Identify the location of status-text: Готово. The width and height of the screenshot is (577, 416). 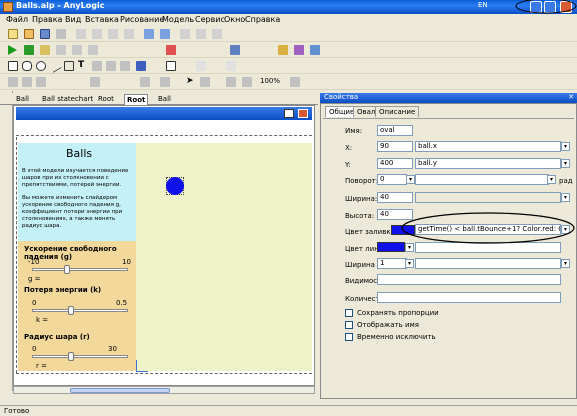
(17, 411).